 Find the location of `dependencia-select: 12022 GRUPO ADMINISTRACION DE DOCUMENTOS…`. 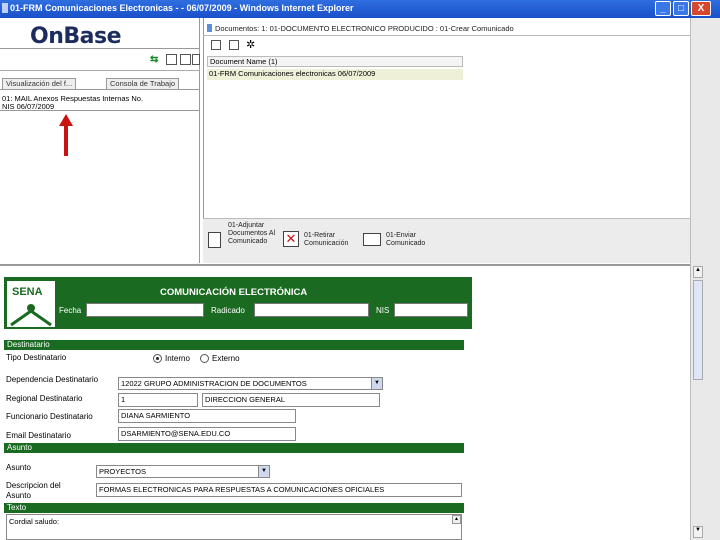

dependencia-select: 12022 GRUPO ADMINISTRACION DE DOCUMENTOS… is located at coordinates (250, 383).